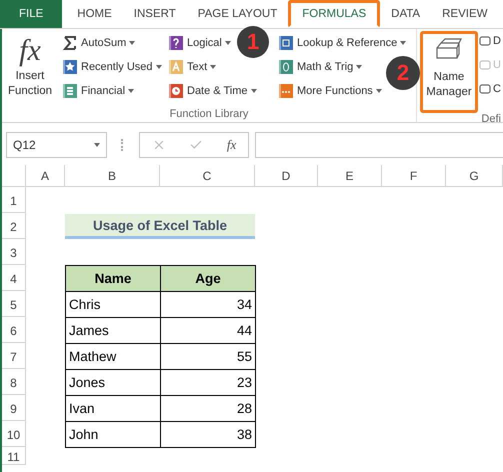  I want to click on function-category-button: Recently Used, so click(112, 67).